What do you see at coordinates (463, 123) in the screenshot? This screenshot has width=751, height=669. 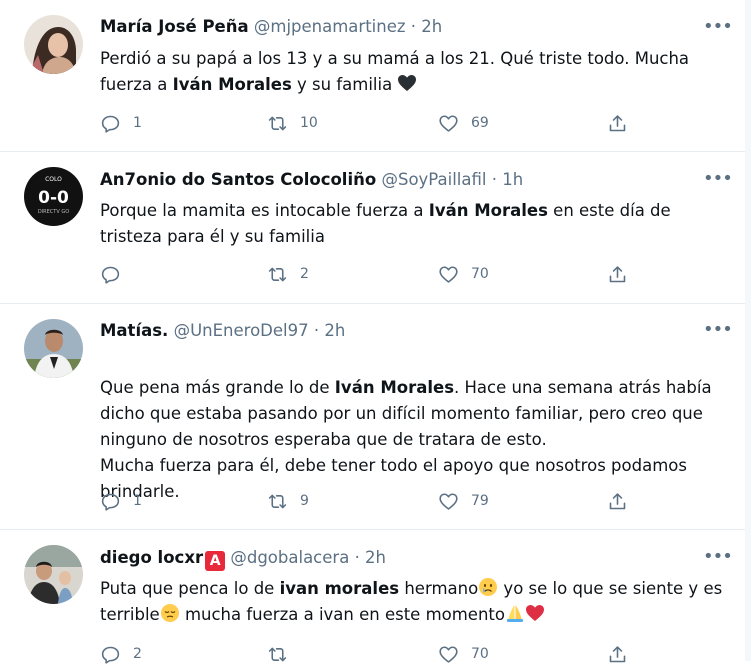 I see `like-button: 69` at bounding box center [463, 123].